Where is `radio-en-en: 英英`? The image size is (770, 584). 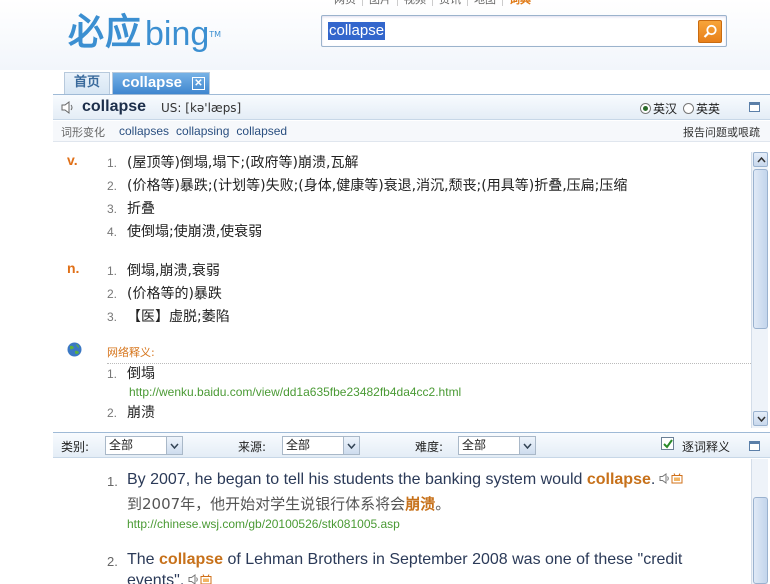
radio-en-en: 英英 is located at coordinates (701, 108).